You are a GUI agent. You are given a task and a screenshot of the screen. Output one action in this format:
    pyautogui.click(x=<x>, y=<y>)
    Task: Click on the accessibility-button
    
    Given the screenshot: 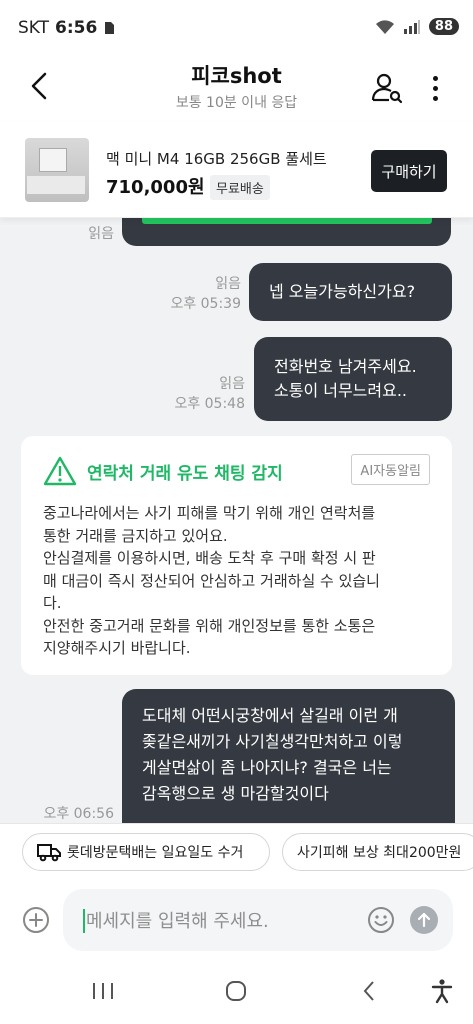 What is the action you would take?
    pyautogui.click(x=442, y=991)
    